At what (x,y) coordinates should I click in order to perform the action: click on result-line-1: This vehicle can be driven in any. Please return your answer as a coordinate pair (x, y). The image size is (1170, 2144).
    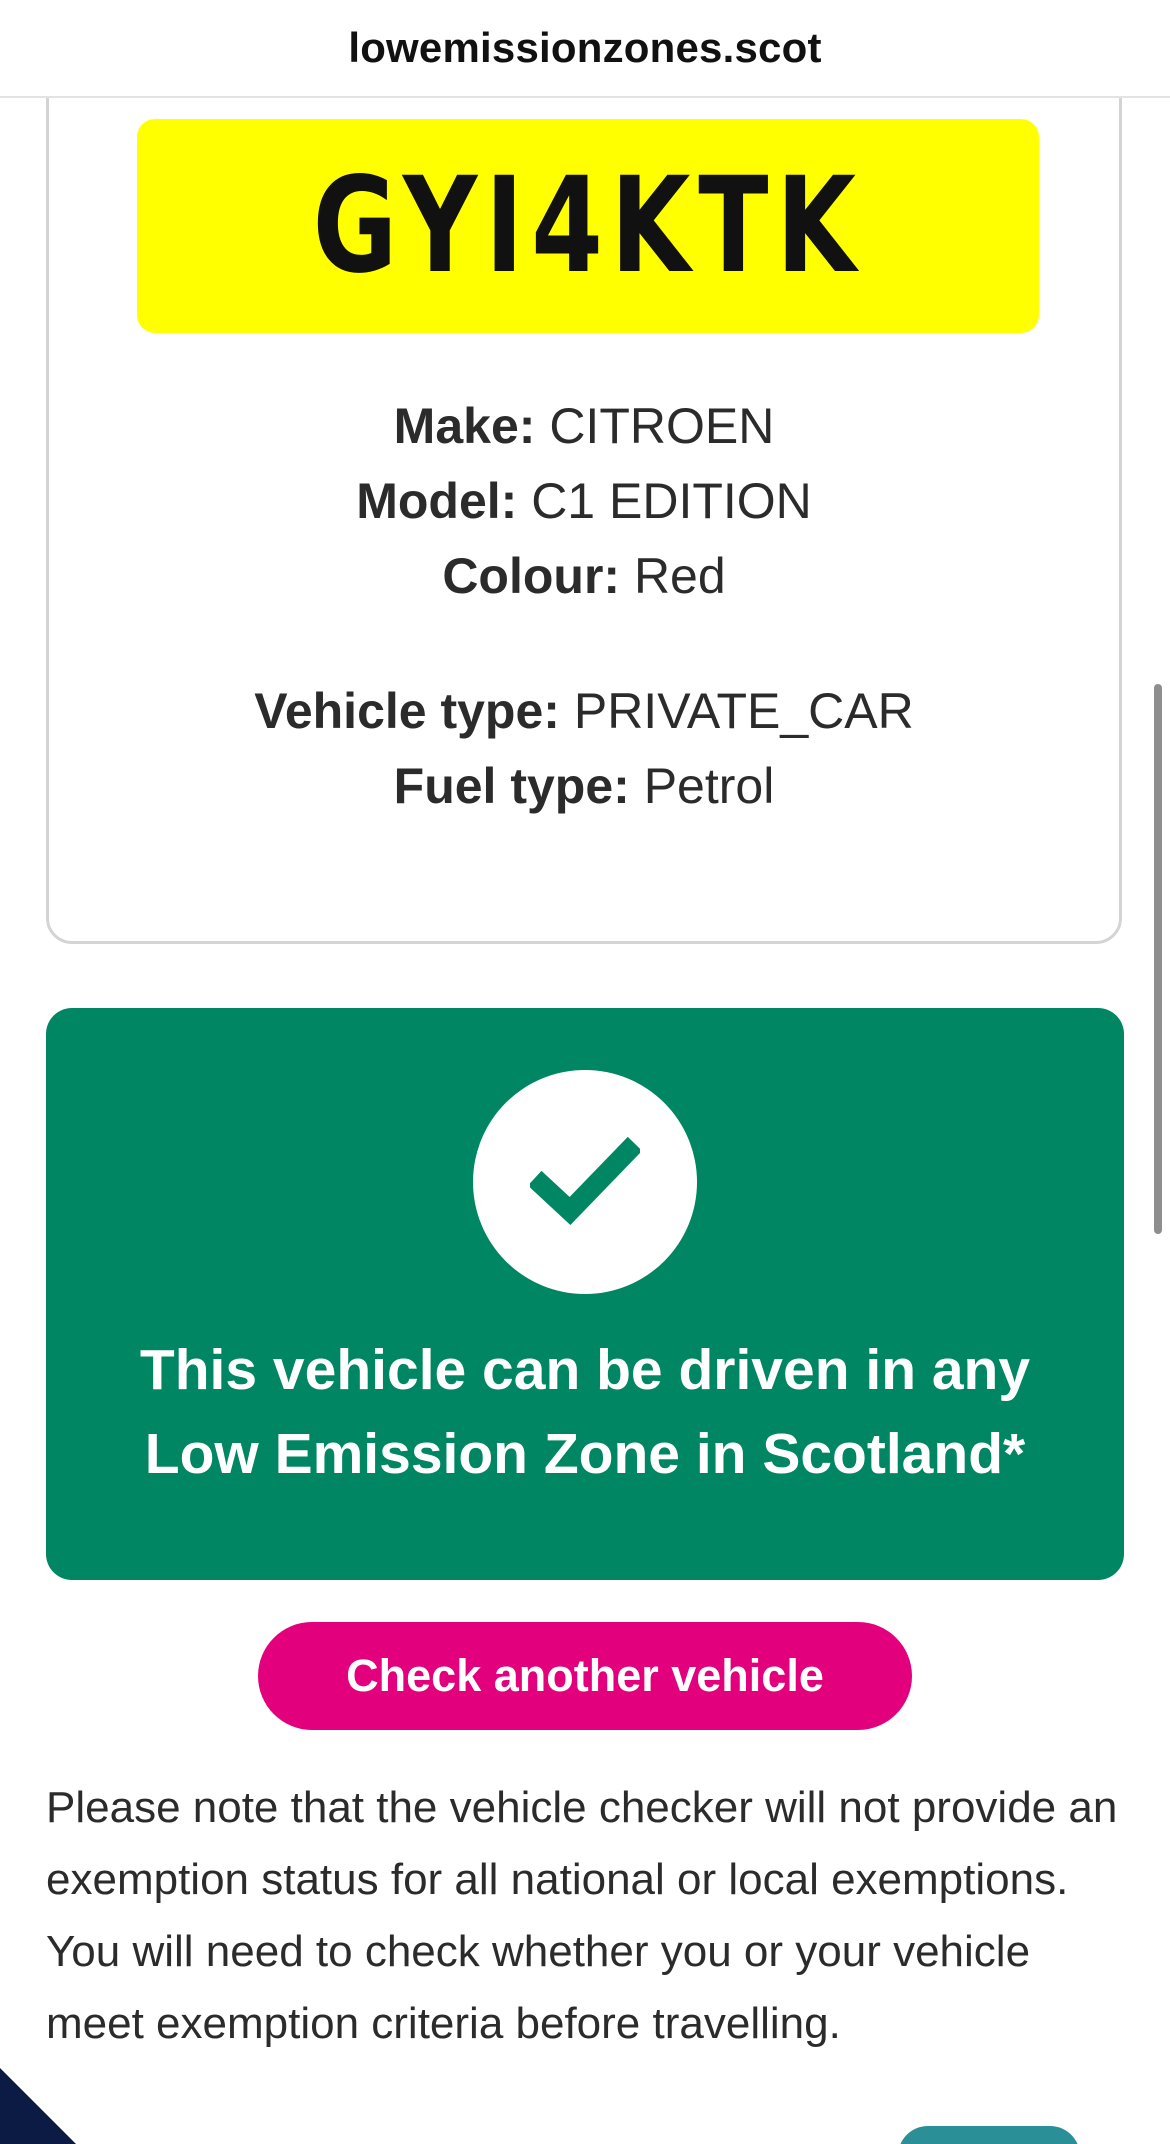
    Looking at the image, I should click on (585, 1370).